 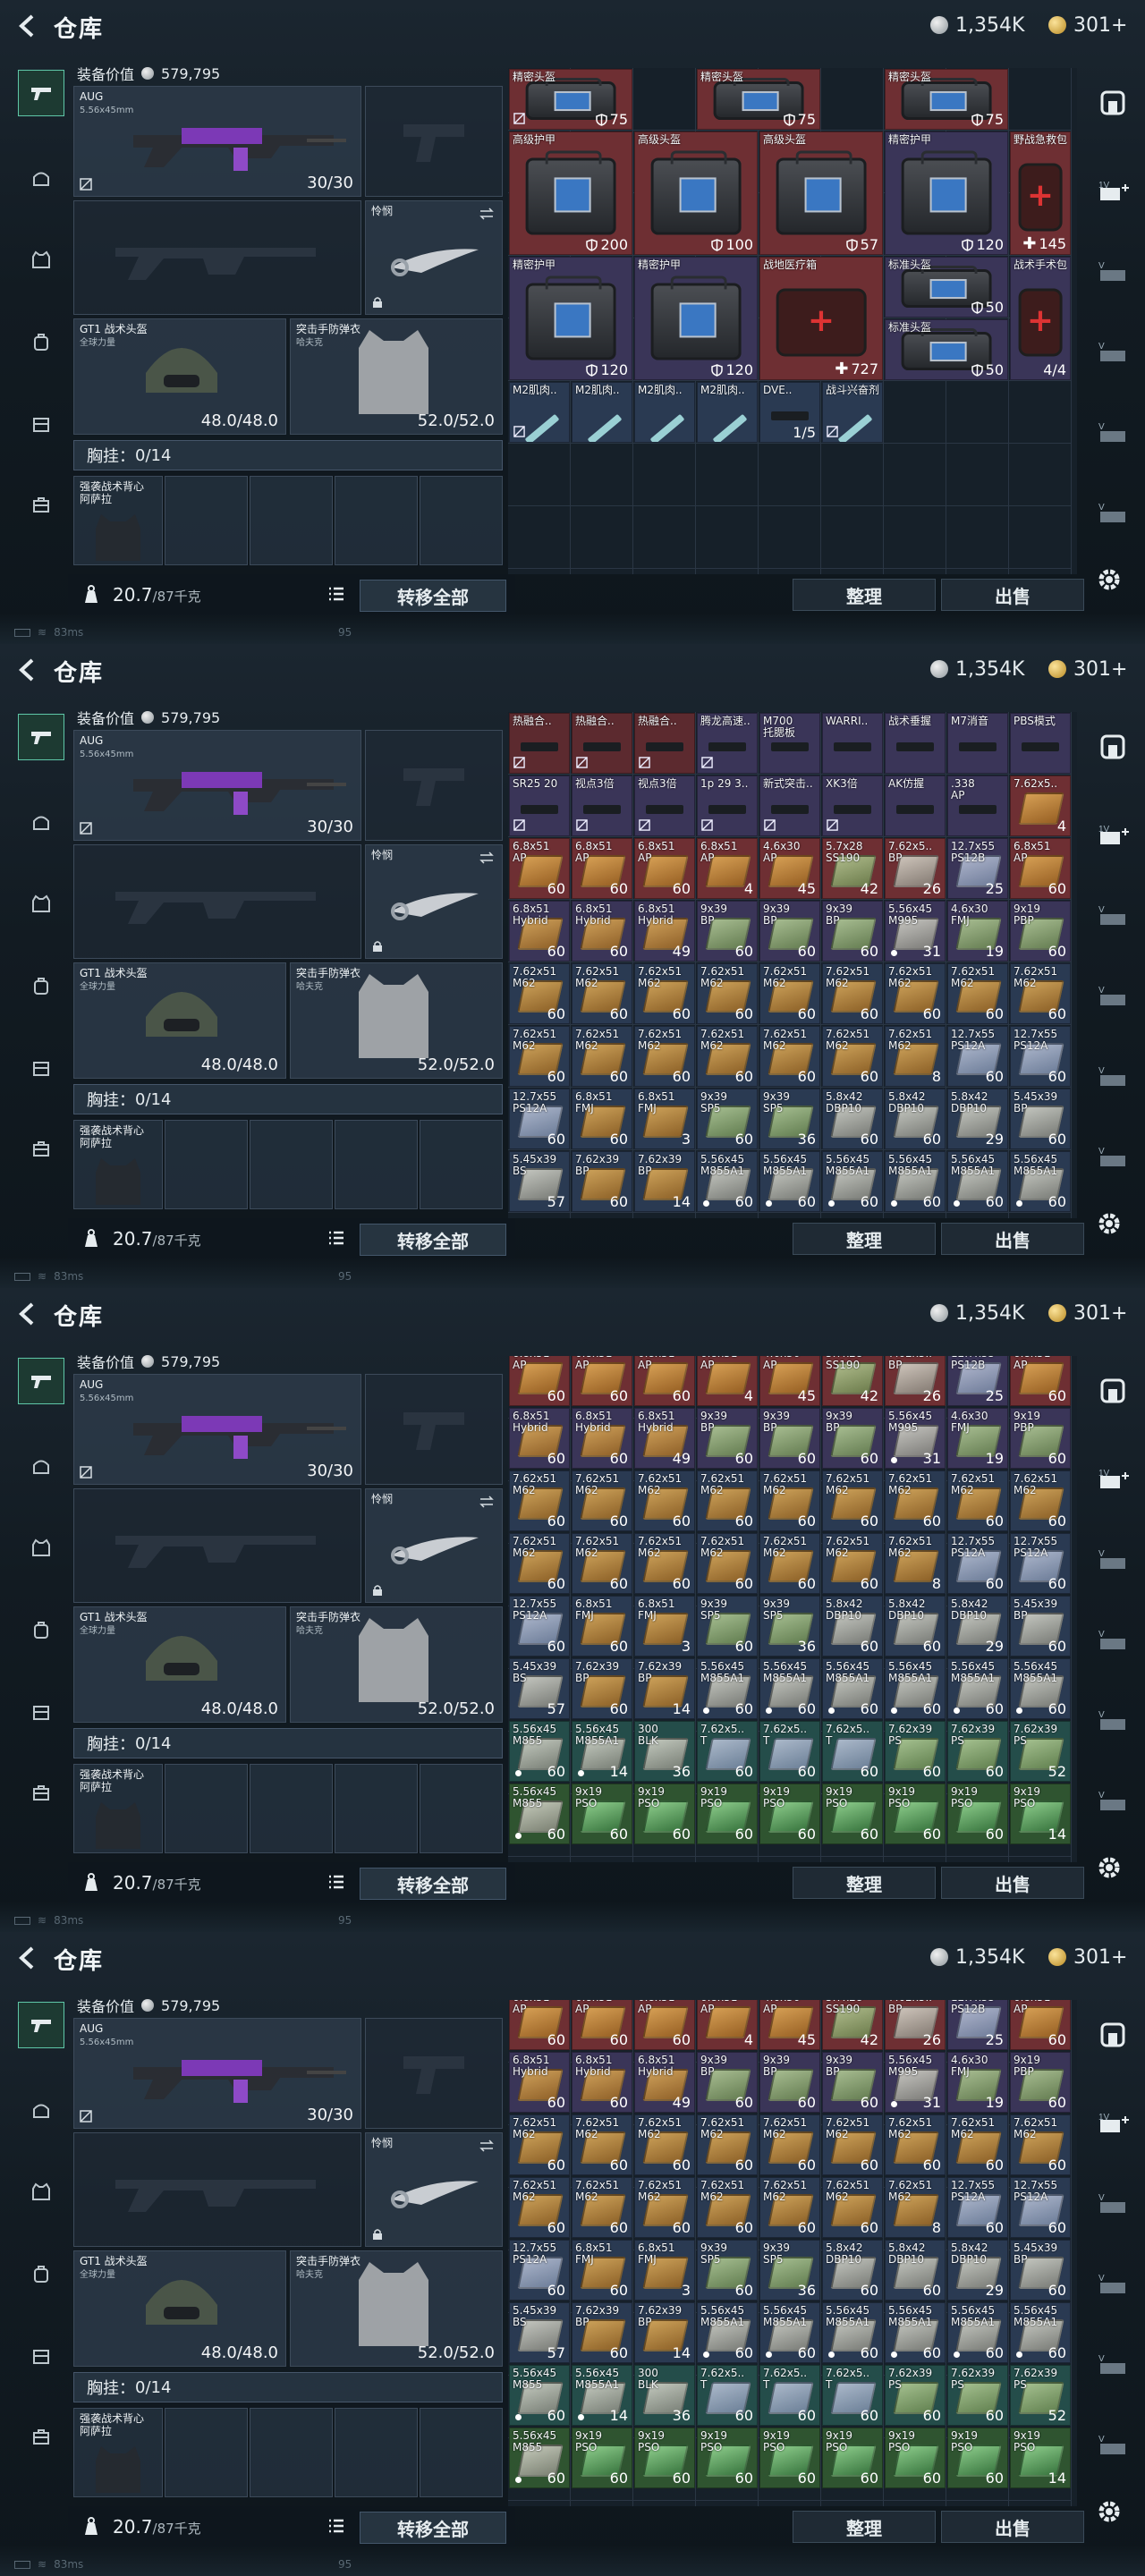 What do you see at coordinates (915, 1626) in the screenshot?
I see `stash-item: 5.8x42 DBP10 60` at bounding box center [915, 1626].